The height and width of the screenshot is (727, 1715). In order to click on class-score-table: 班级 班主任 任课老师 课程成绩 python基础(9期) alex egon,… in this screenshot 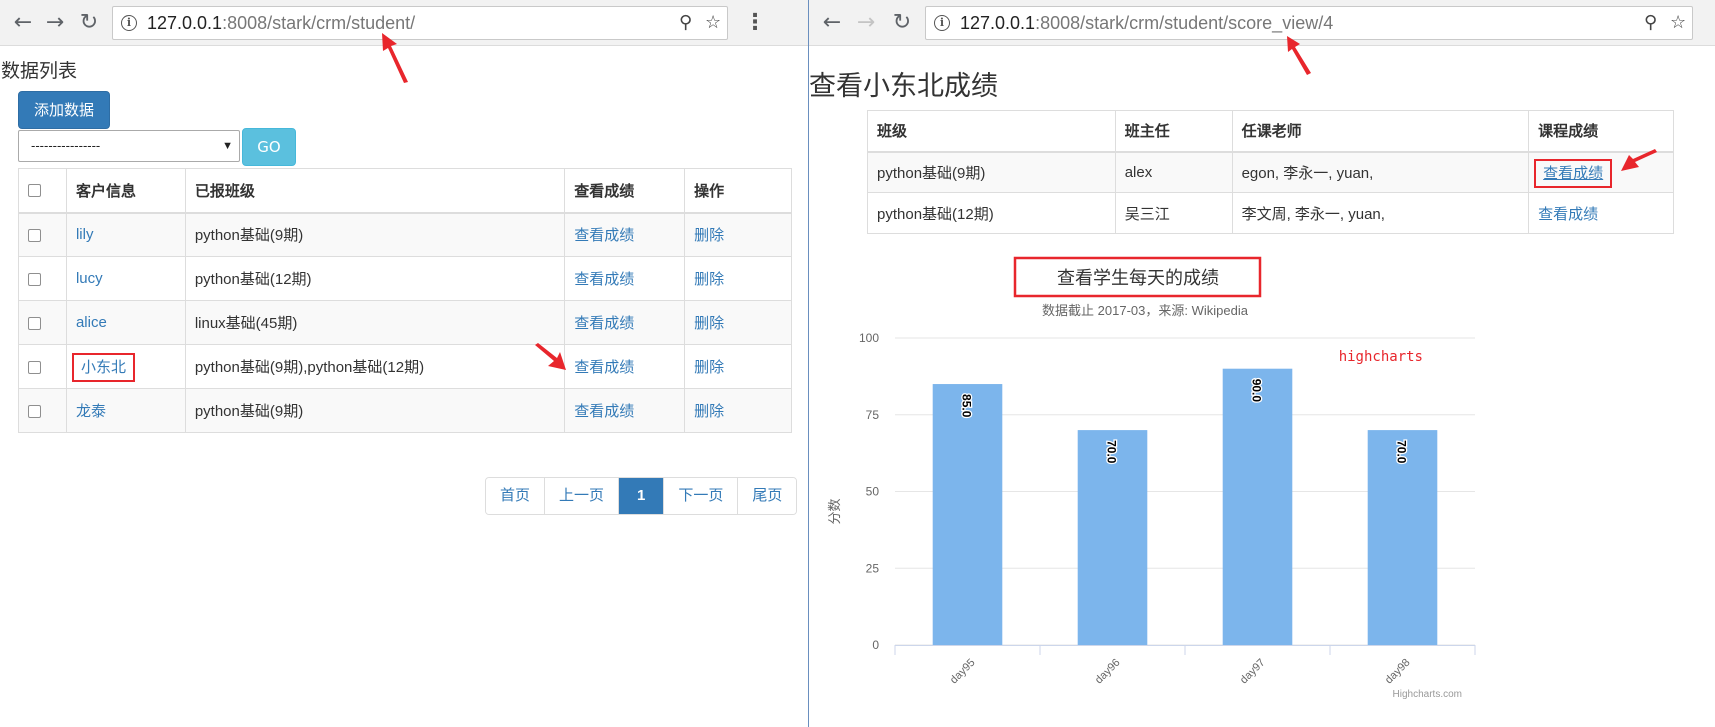, I will do `click(1270, 172)`.